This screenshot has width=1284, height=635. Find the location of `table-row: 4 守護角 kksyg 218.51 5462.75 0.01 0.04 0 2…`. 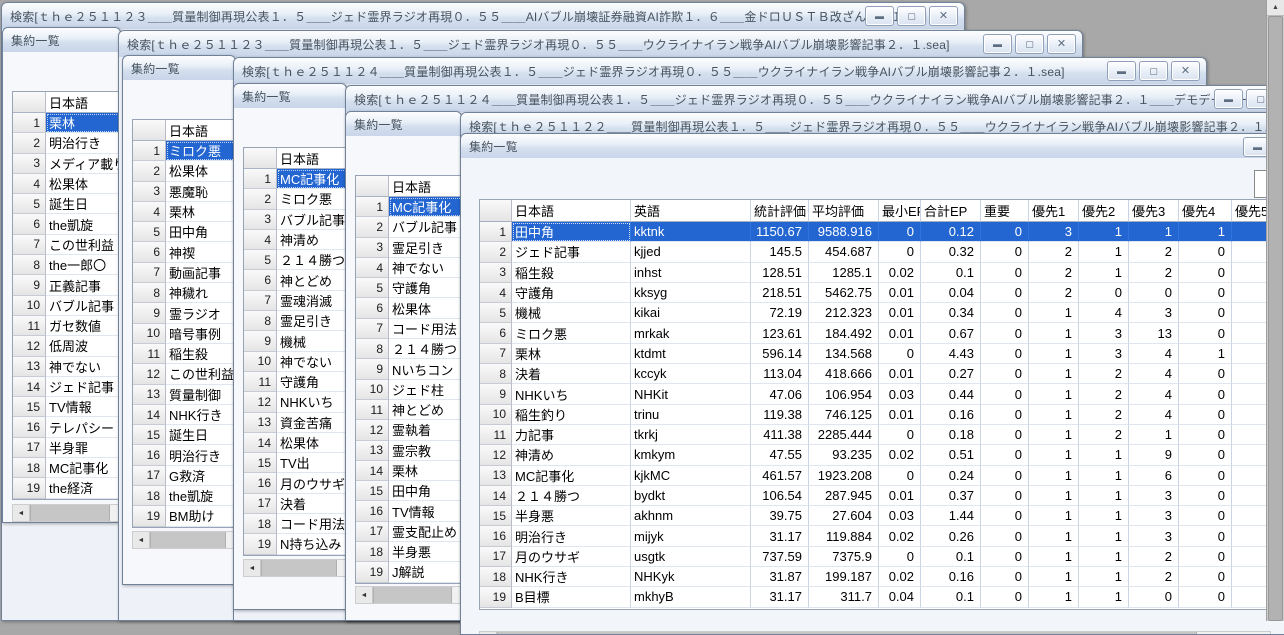

table-row: 4 守護角 kksyg 218.51 5462.75 0.01 0.04 0 2… is located at coordinates (875, 293).